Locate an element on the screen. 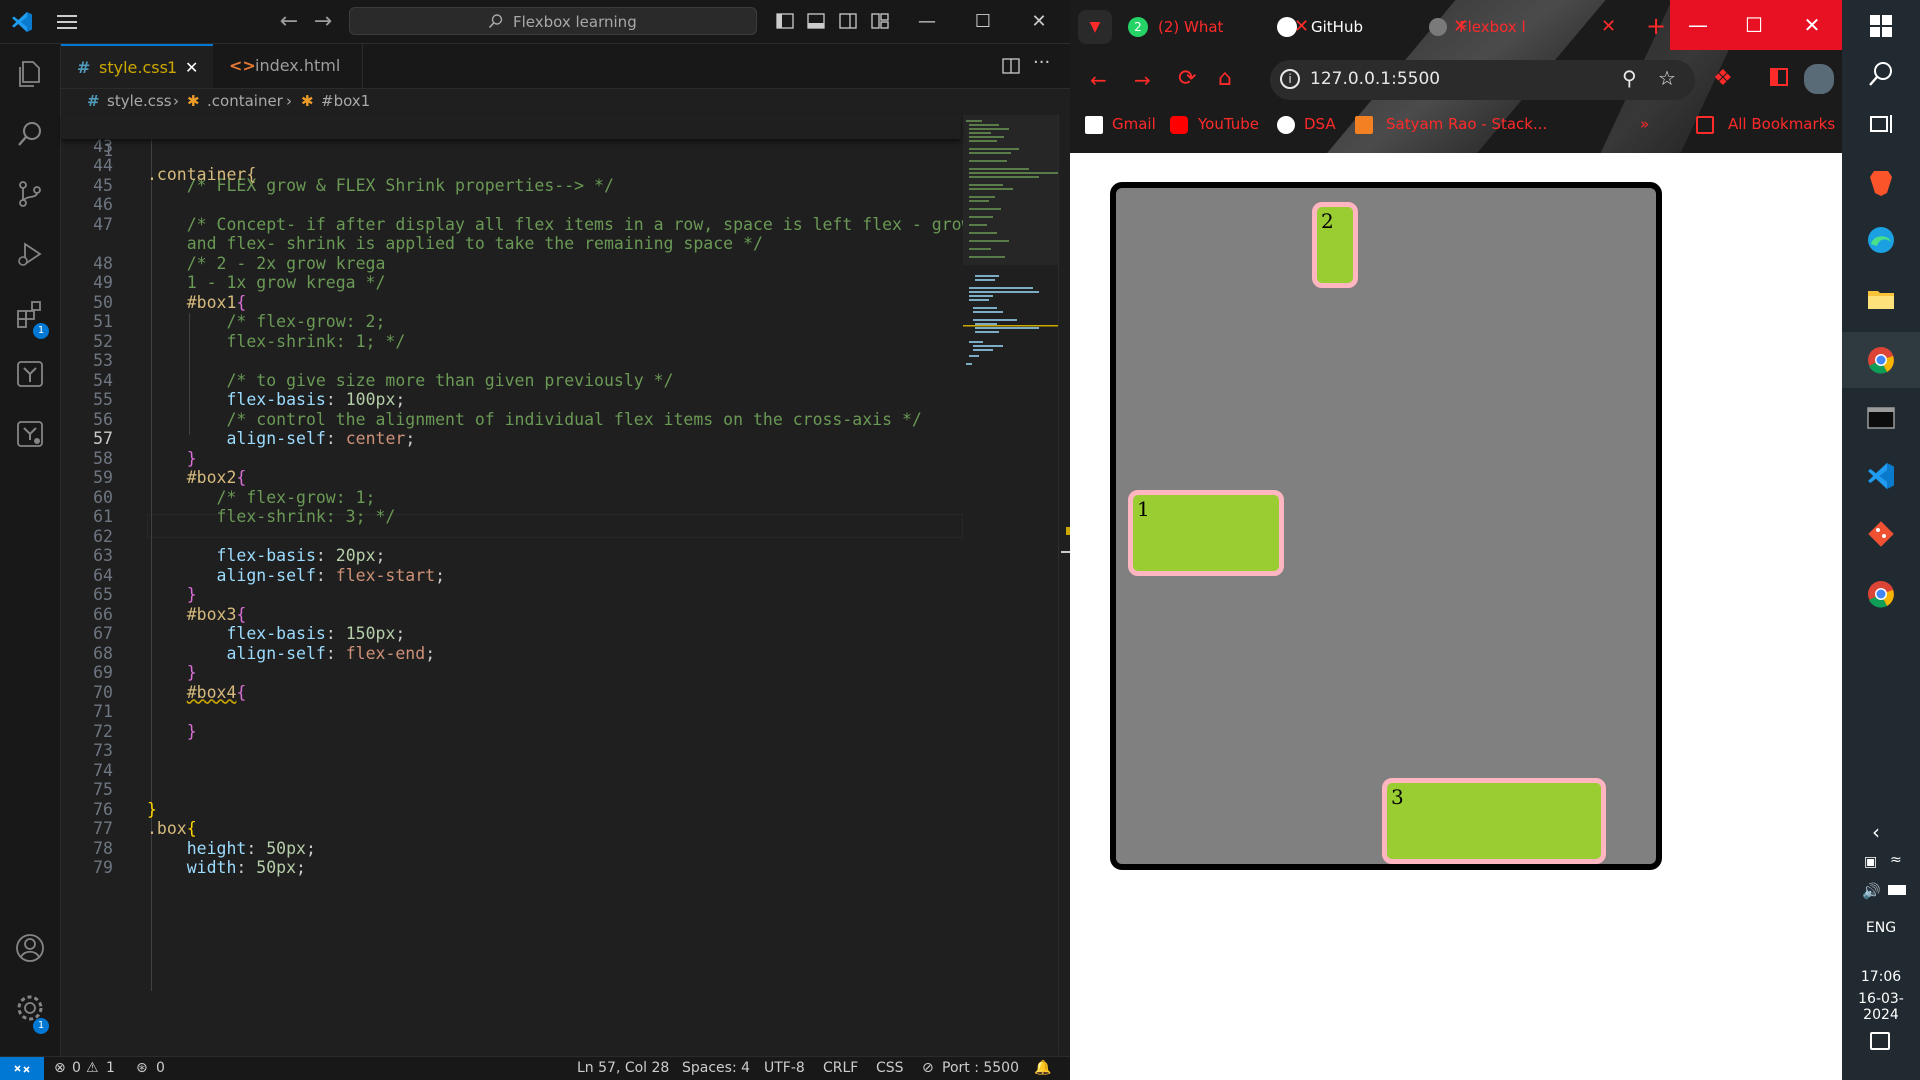 This screenshot has height=1080, width=1920. browser-minimize-button: — is located at coordinates (1698, 25).